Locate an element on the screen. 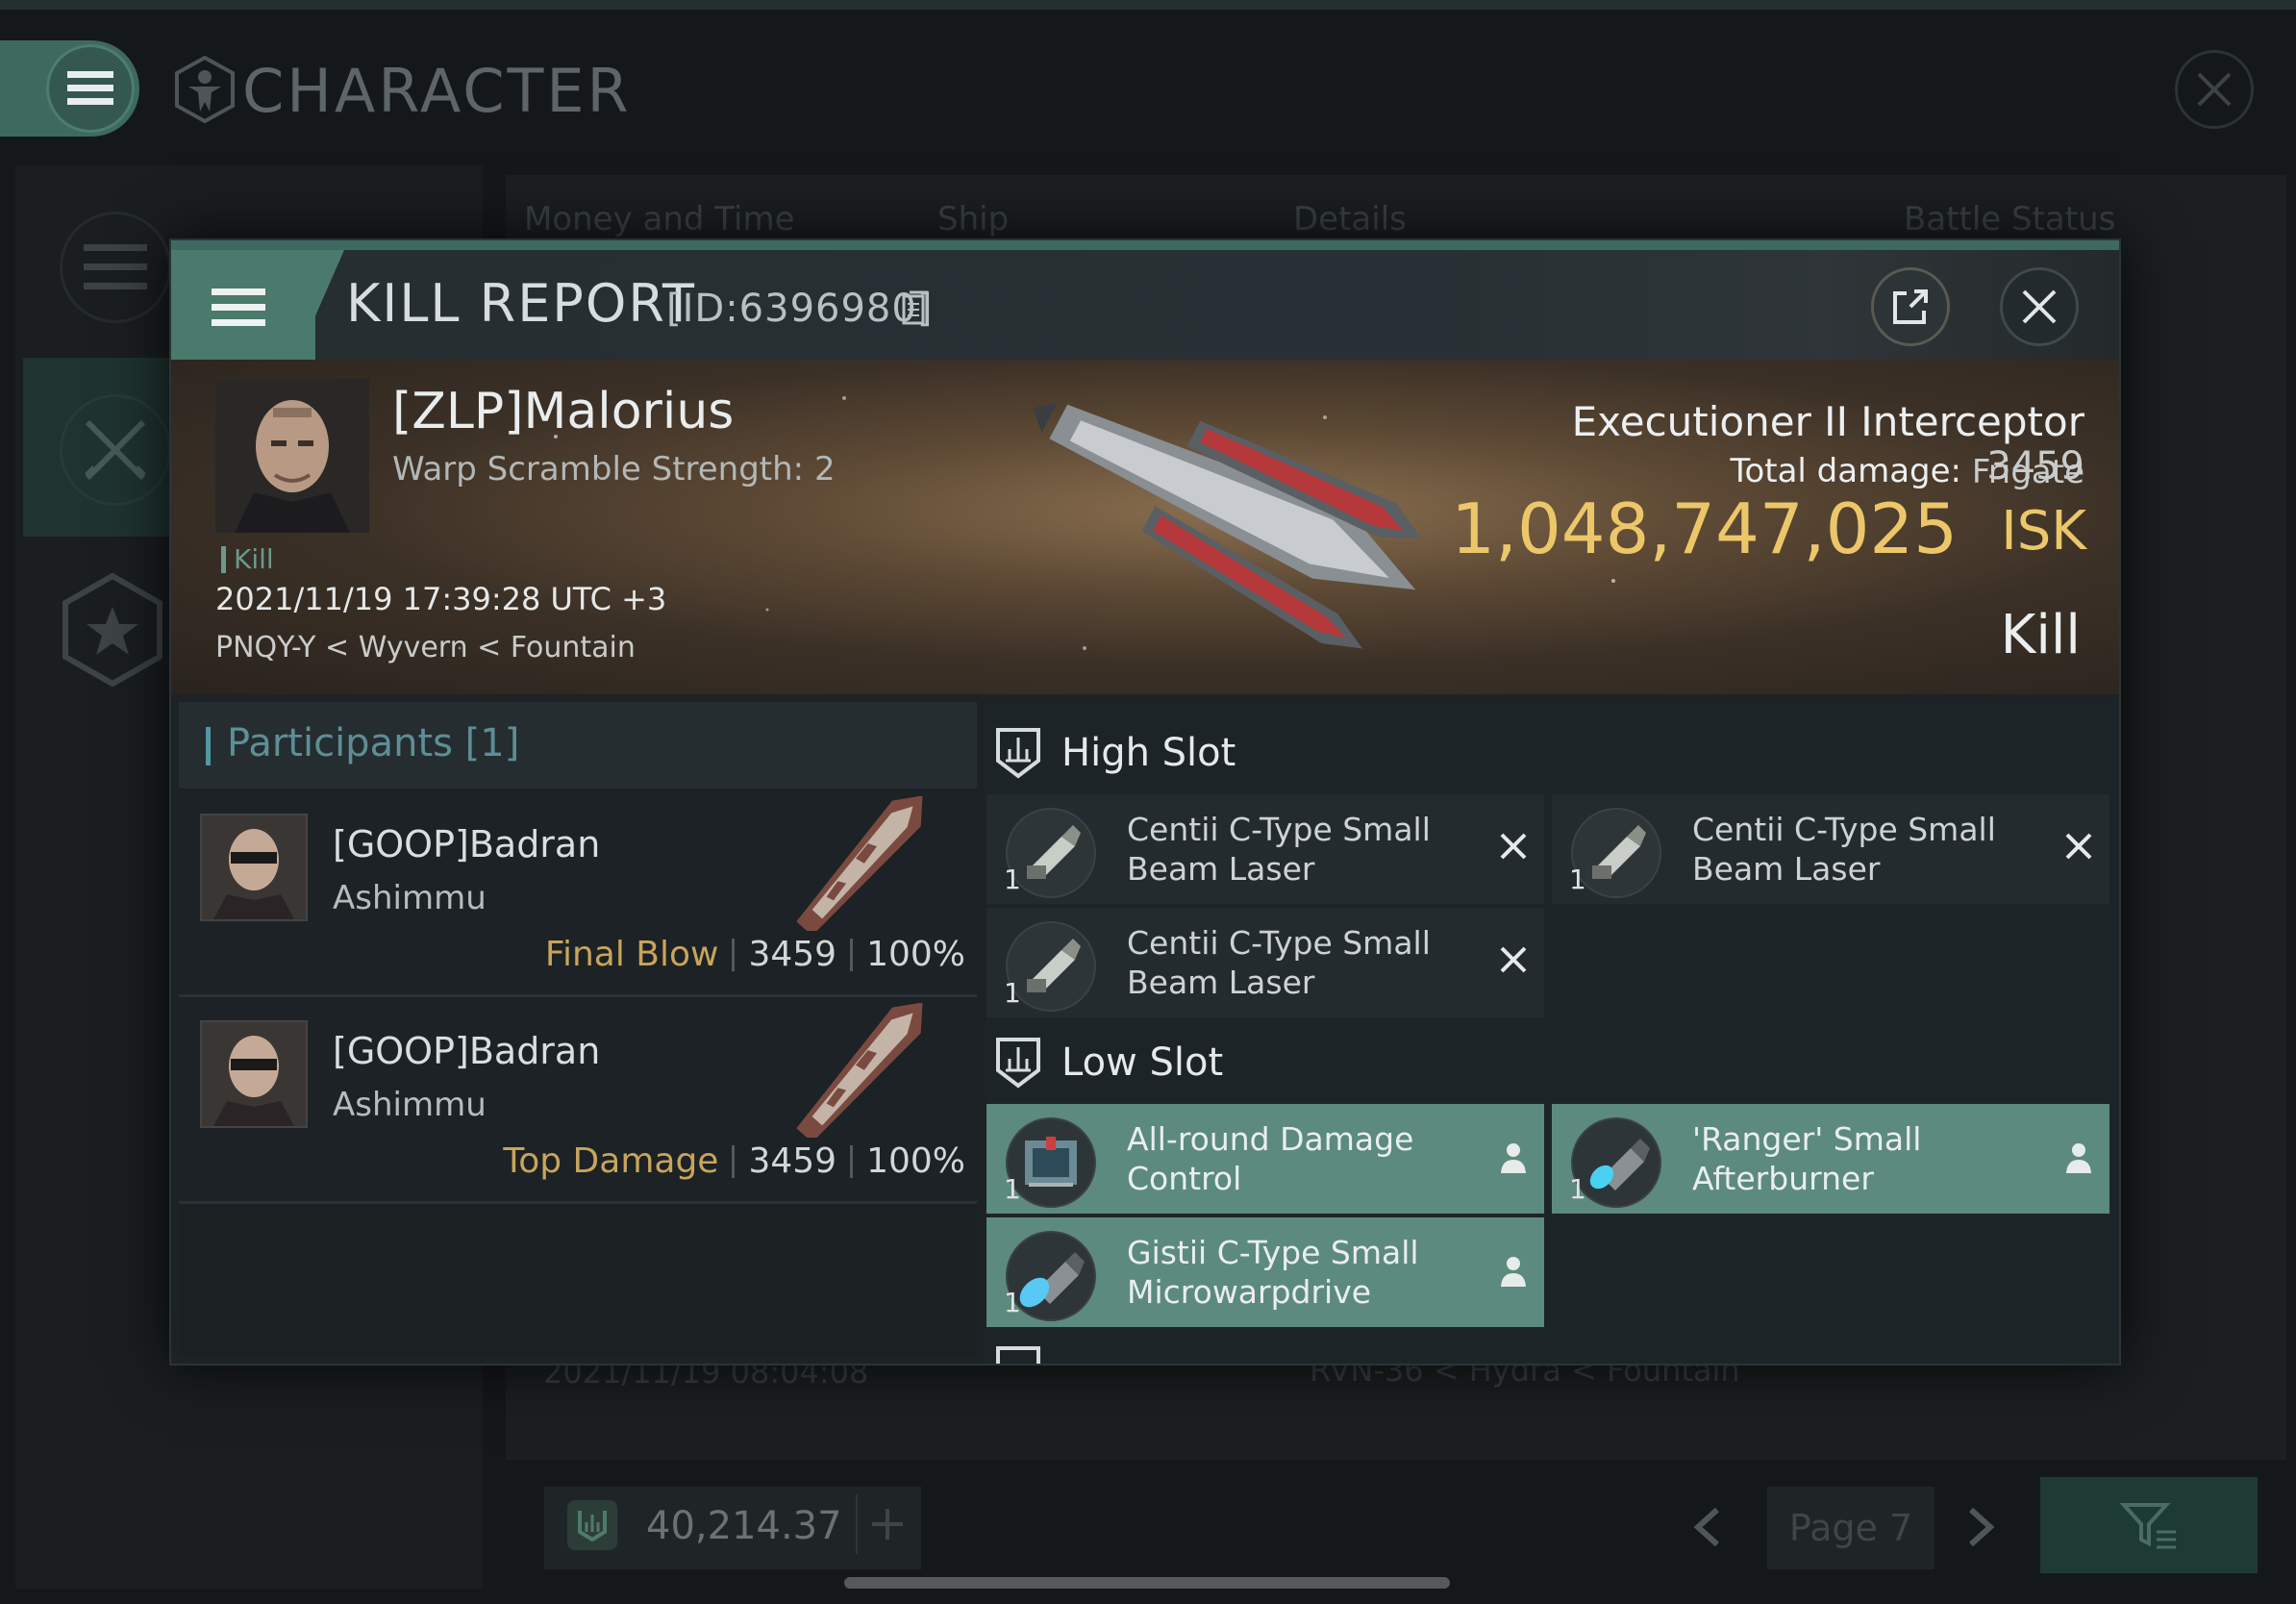  share-icon is located at coordinates (1910, 306).